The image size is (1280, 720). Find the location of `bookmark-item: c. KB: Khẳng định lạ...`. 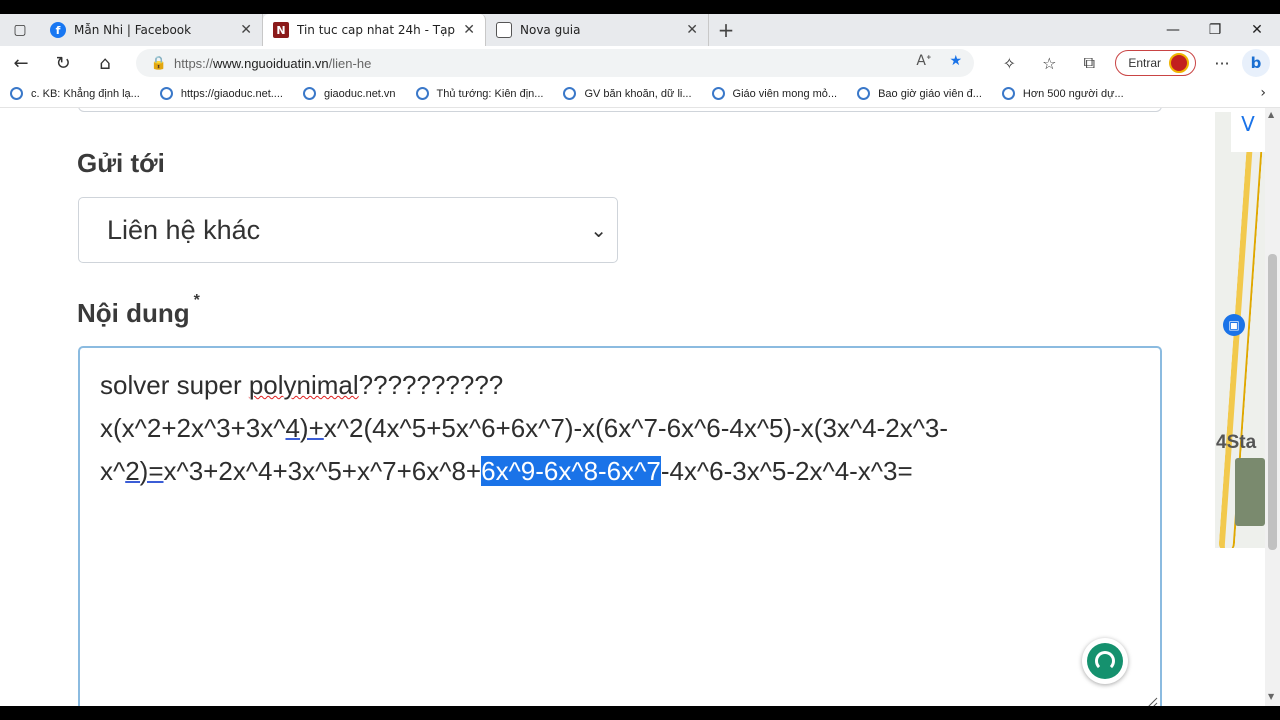

bookmark-item: c. KB: Khẳng định lạ... is located at coordinates (75, 94).